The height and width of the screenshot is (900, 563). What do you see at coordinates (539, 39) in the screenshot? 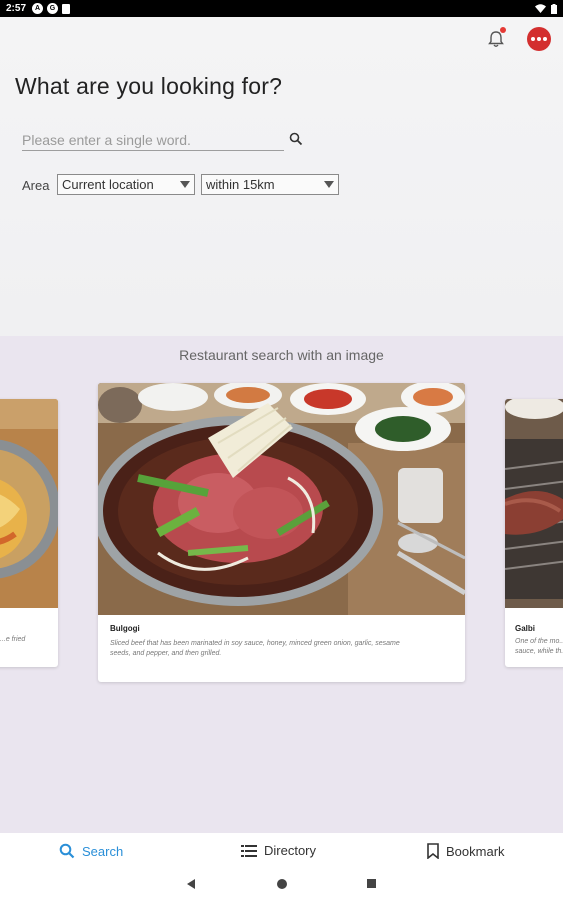
I see `more-menu-button` at bounding box center [539, 39].